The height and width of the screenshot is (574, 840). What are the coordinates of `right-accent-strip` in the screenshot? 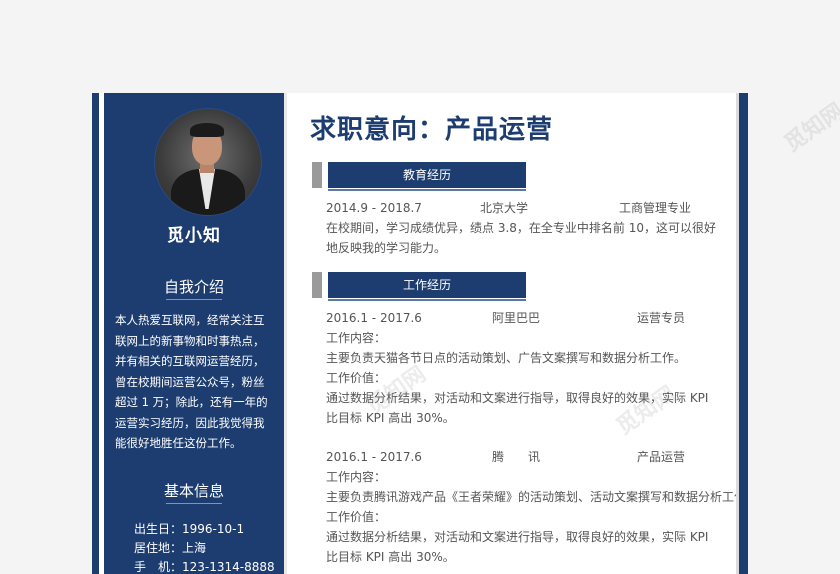 It's located at (743, 333).